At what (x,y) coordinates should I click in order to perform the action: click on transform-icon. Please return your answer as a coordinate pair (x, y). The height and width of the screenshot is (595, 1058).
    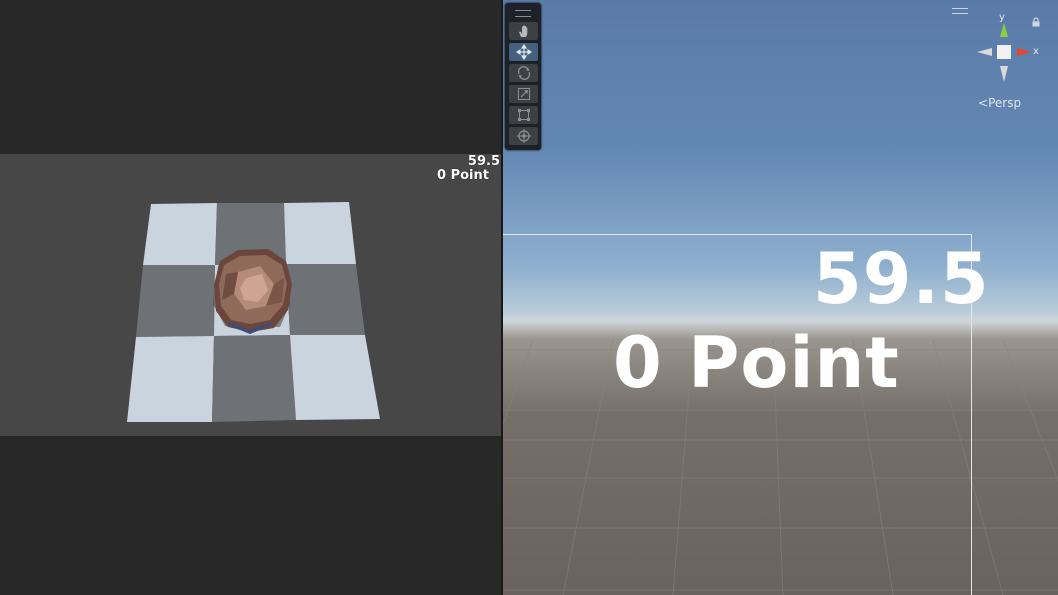
    Looking at the image, I should click on (523, 136).